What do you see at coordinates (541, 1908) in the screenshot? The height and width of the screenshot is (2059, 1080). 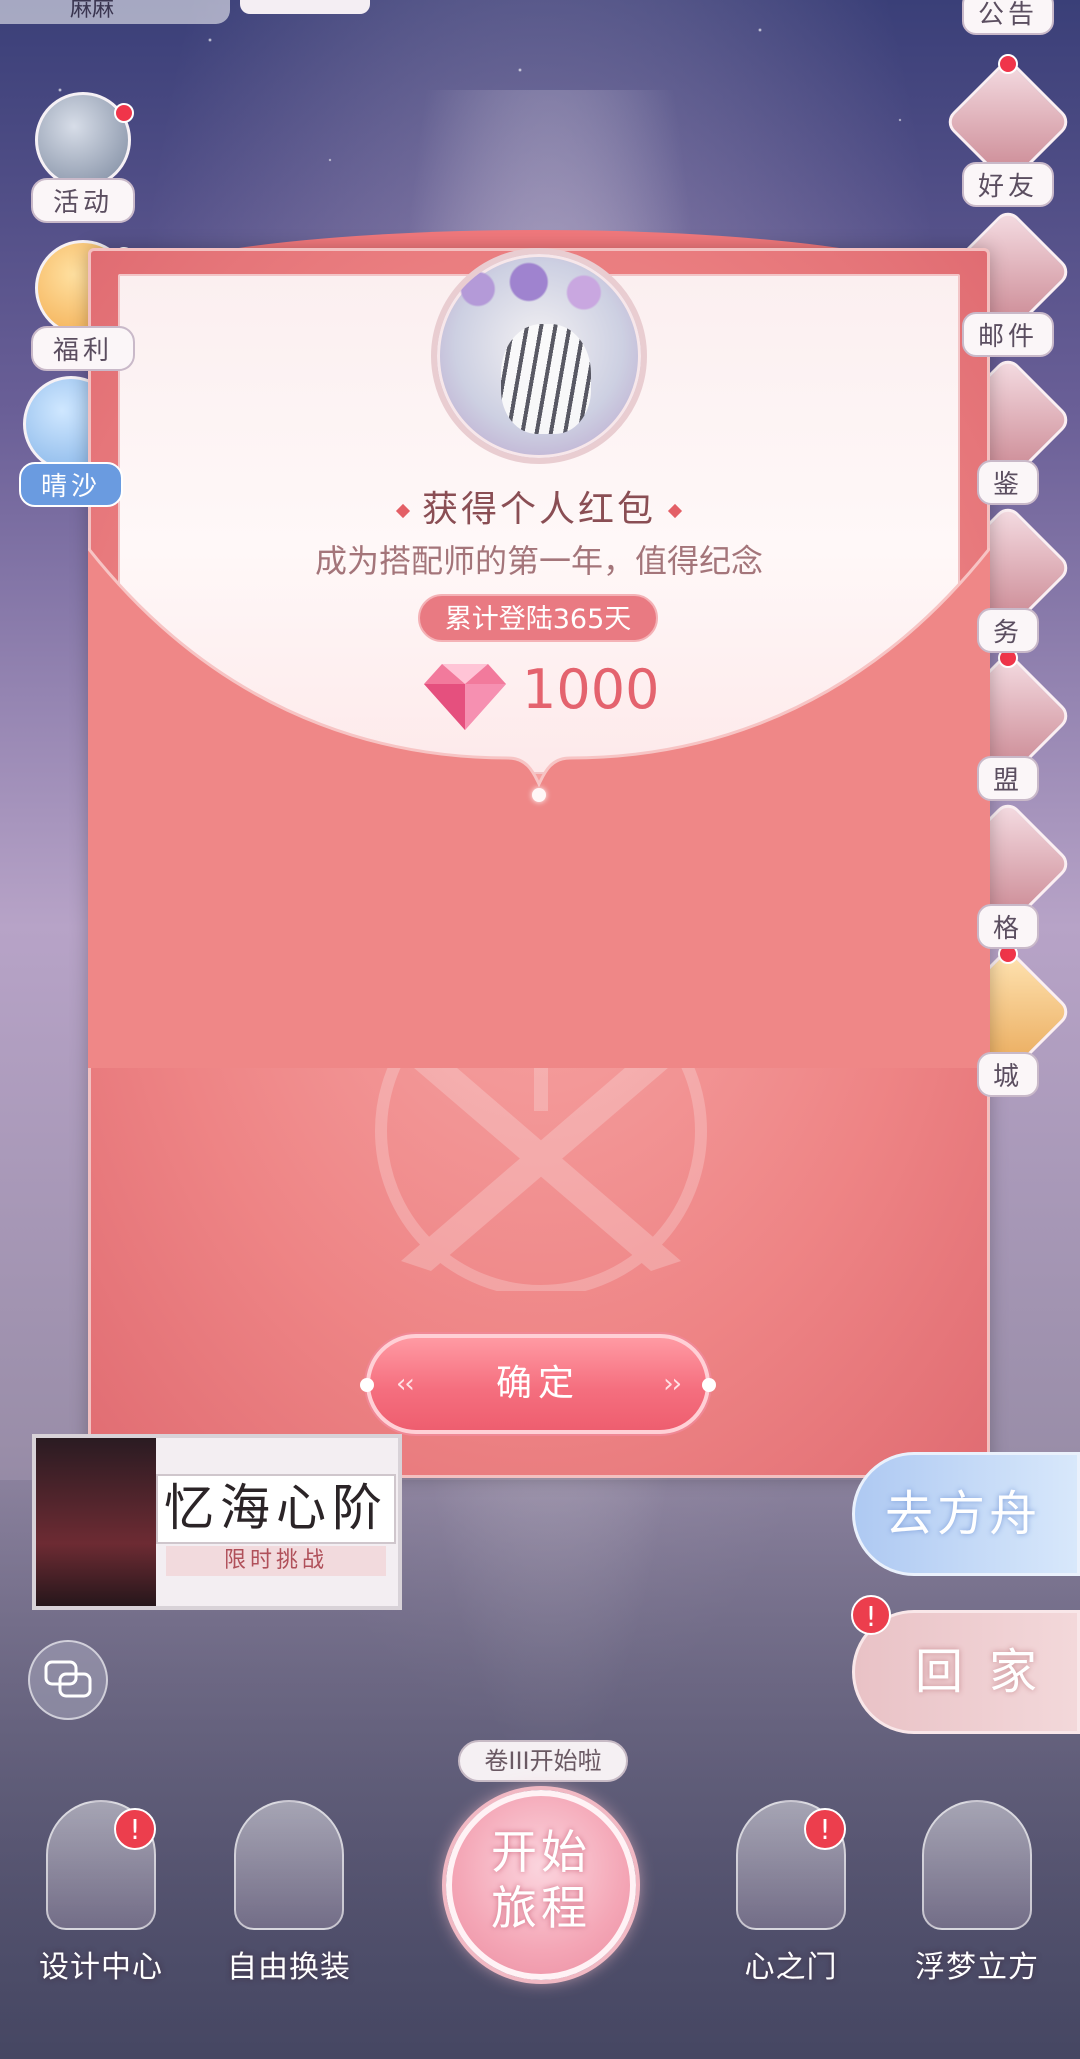 I see `start-label-line2: 旅程` at bounding box center [541, 1908].